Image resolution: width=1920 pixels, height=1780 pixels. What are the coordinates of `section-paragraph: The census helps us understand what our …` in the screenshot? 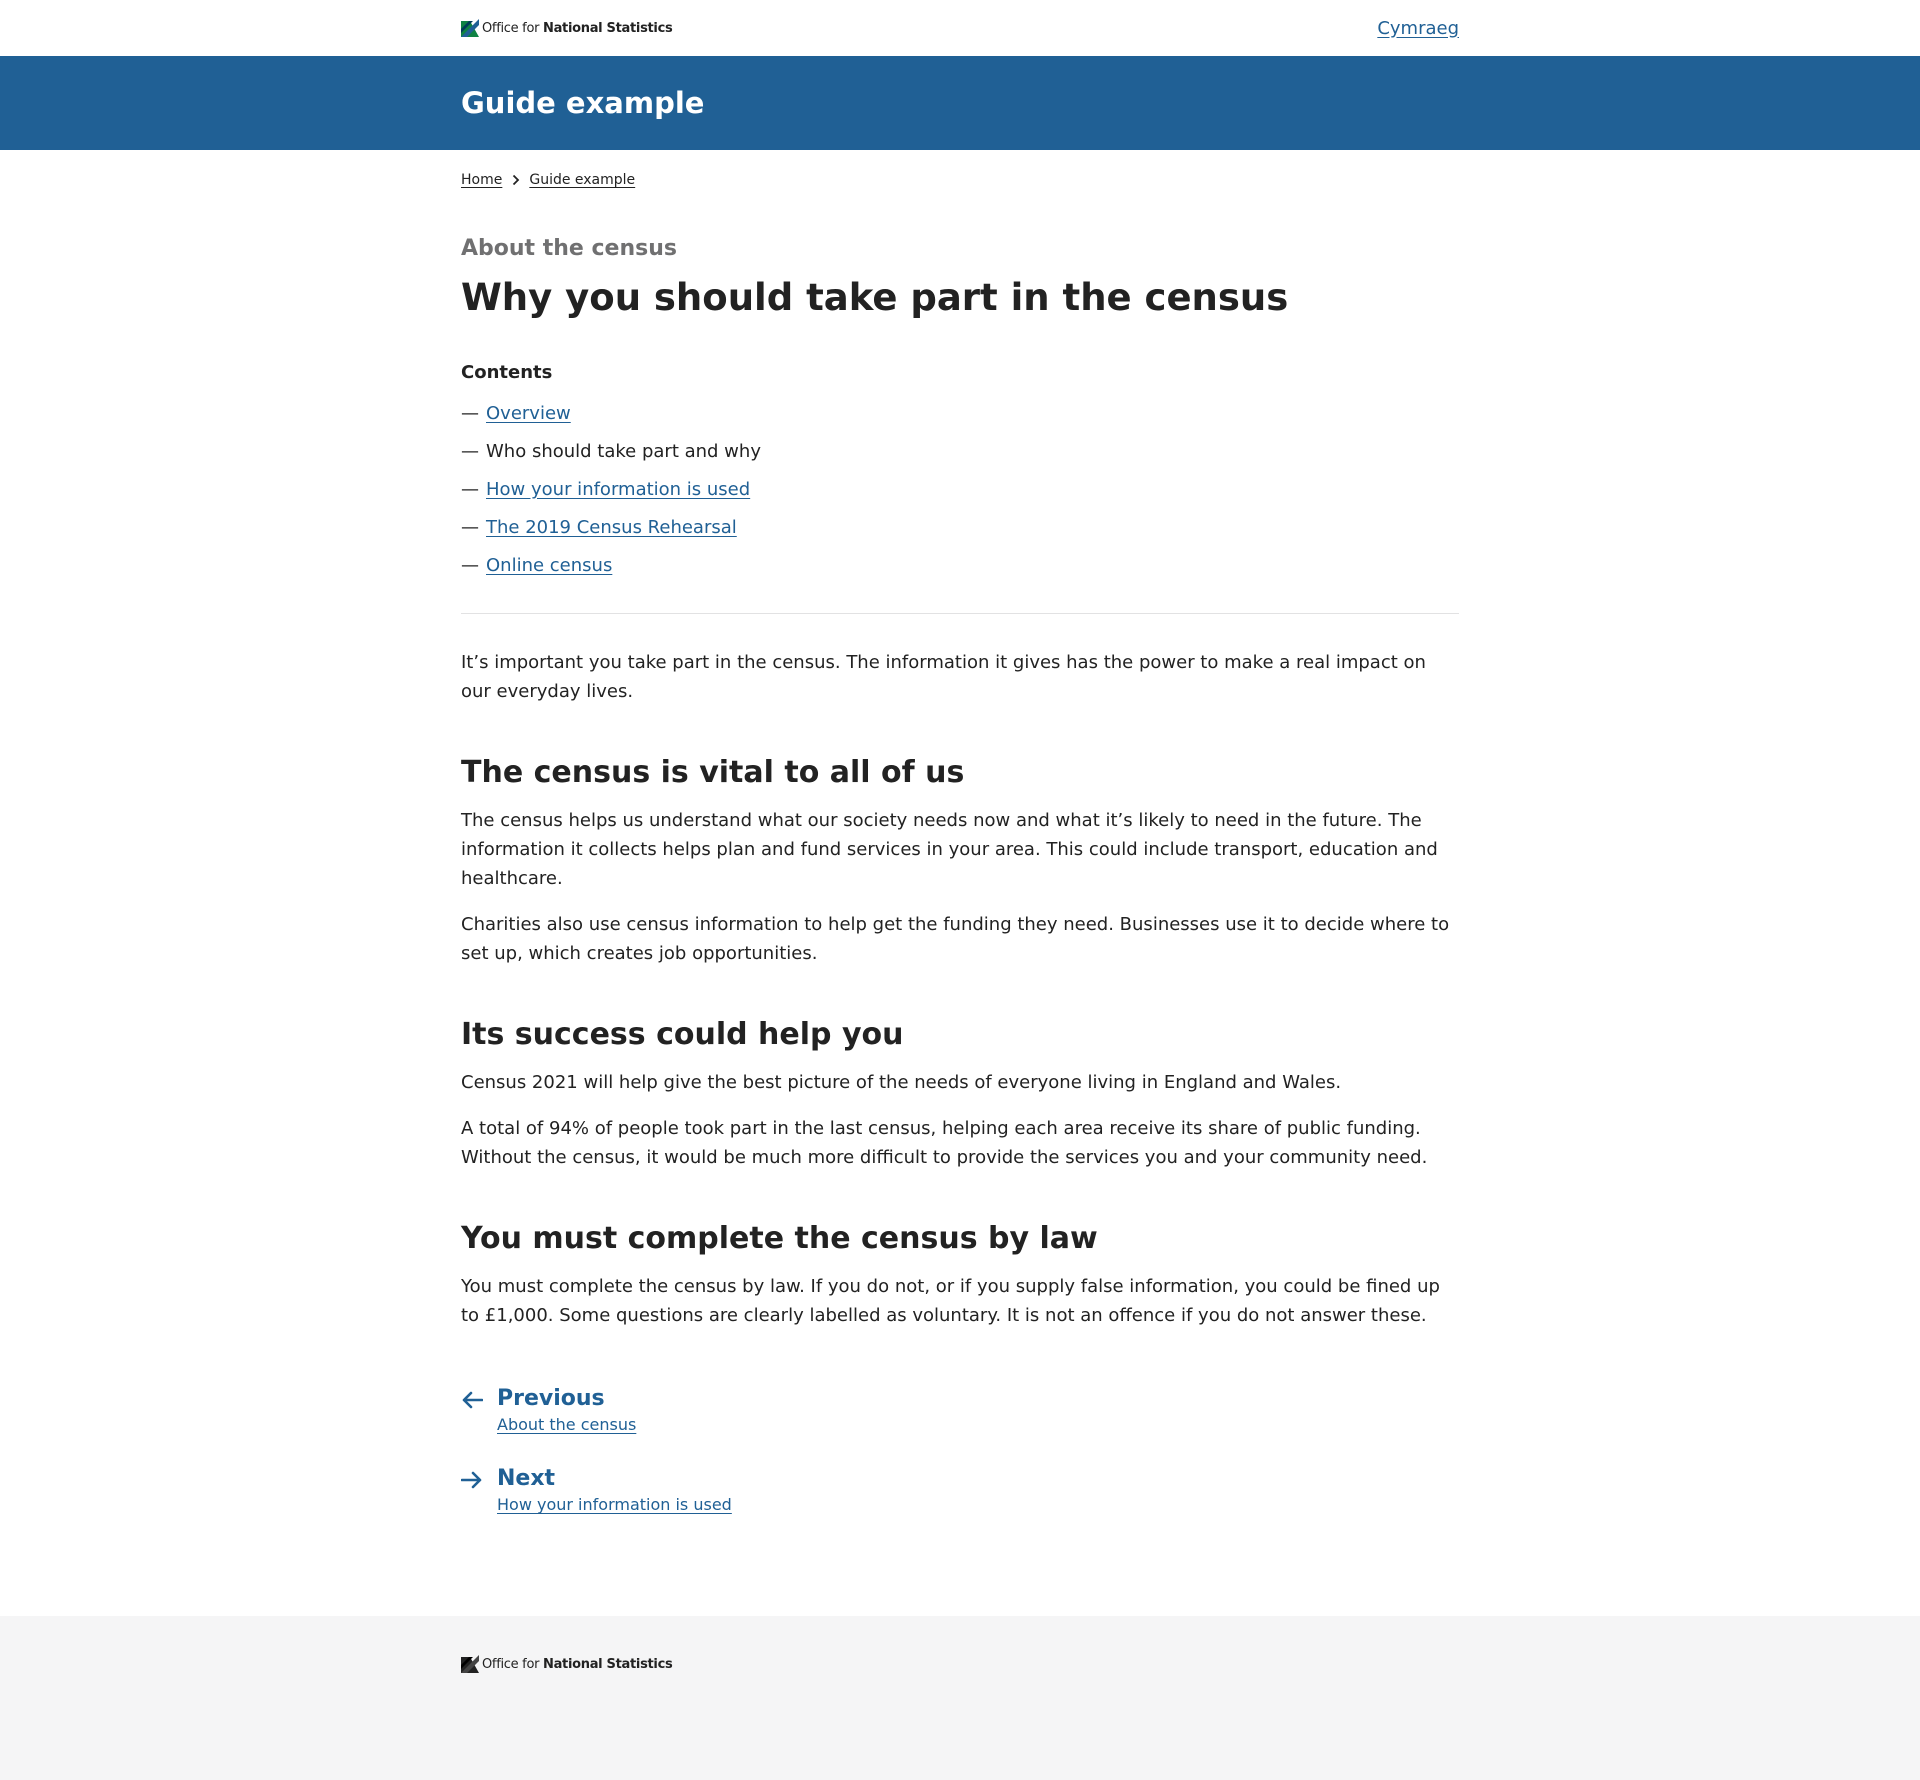 It's located at (949, 849).